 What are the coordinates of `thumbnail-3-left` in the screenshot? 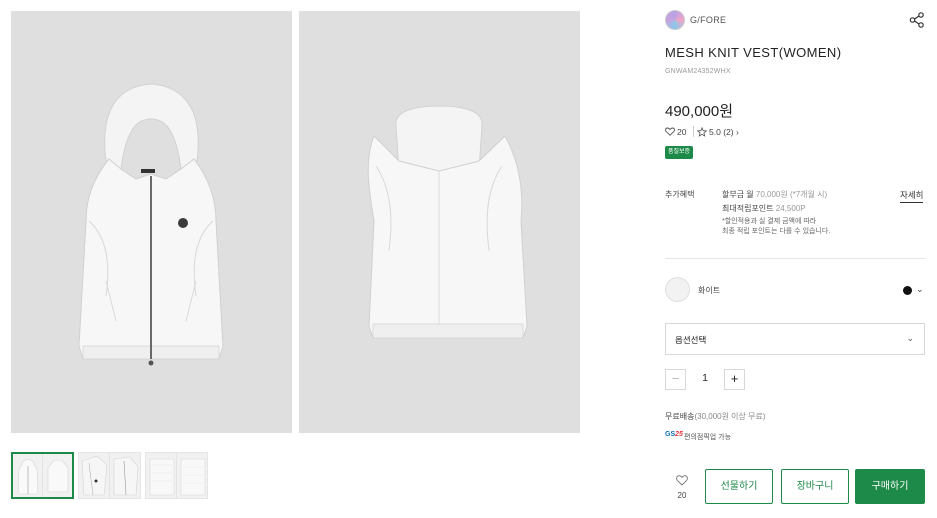 It's located at (161, 475).